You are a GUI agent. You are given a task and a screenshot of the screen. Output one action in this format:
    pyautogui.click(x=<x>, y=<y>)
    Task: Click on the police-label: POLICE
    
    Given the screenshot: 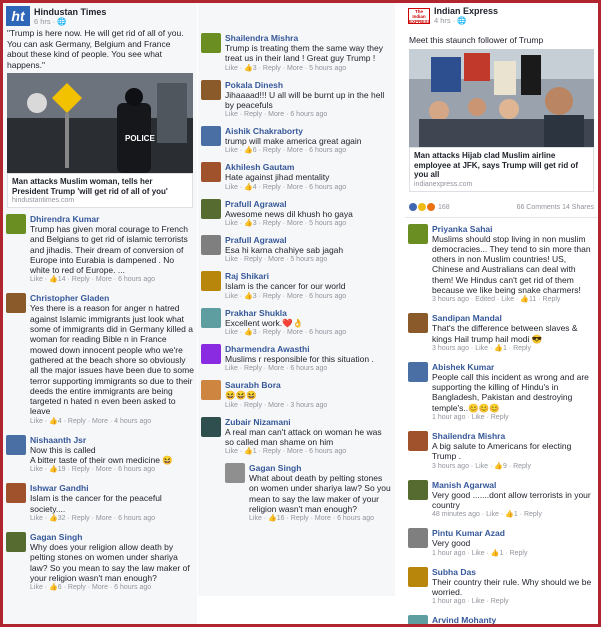 What is the action you would take?
    pyautogui.click(x=140, y=138)
    